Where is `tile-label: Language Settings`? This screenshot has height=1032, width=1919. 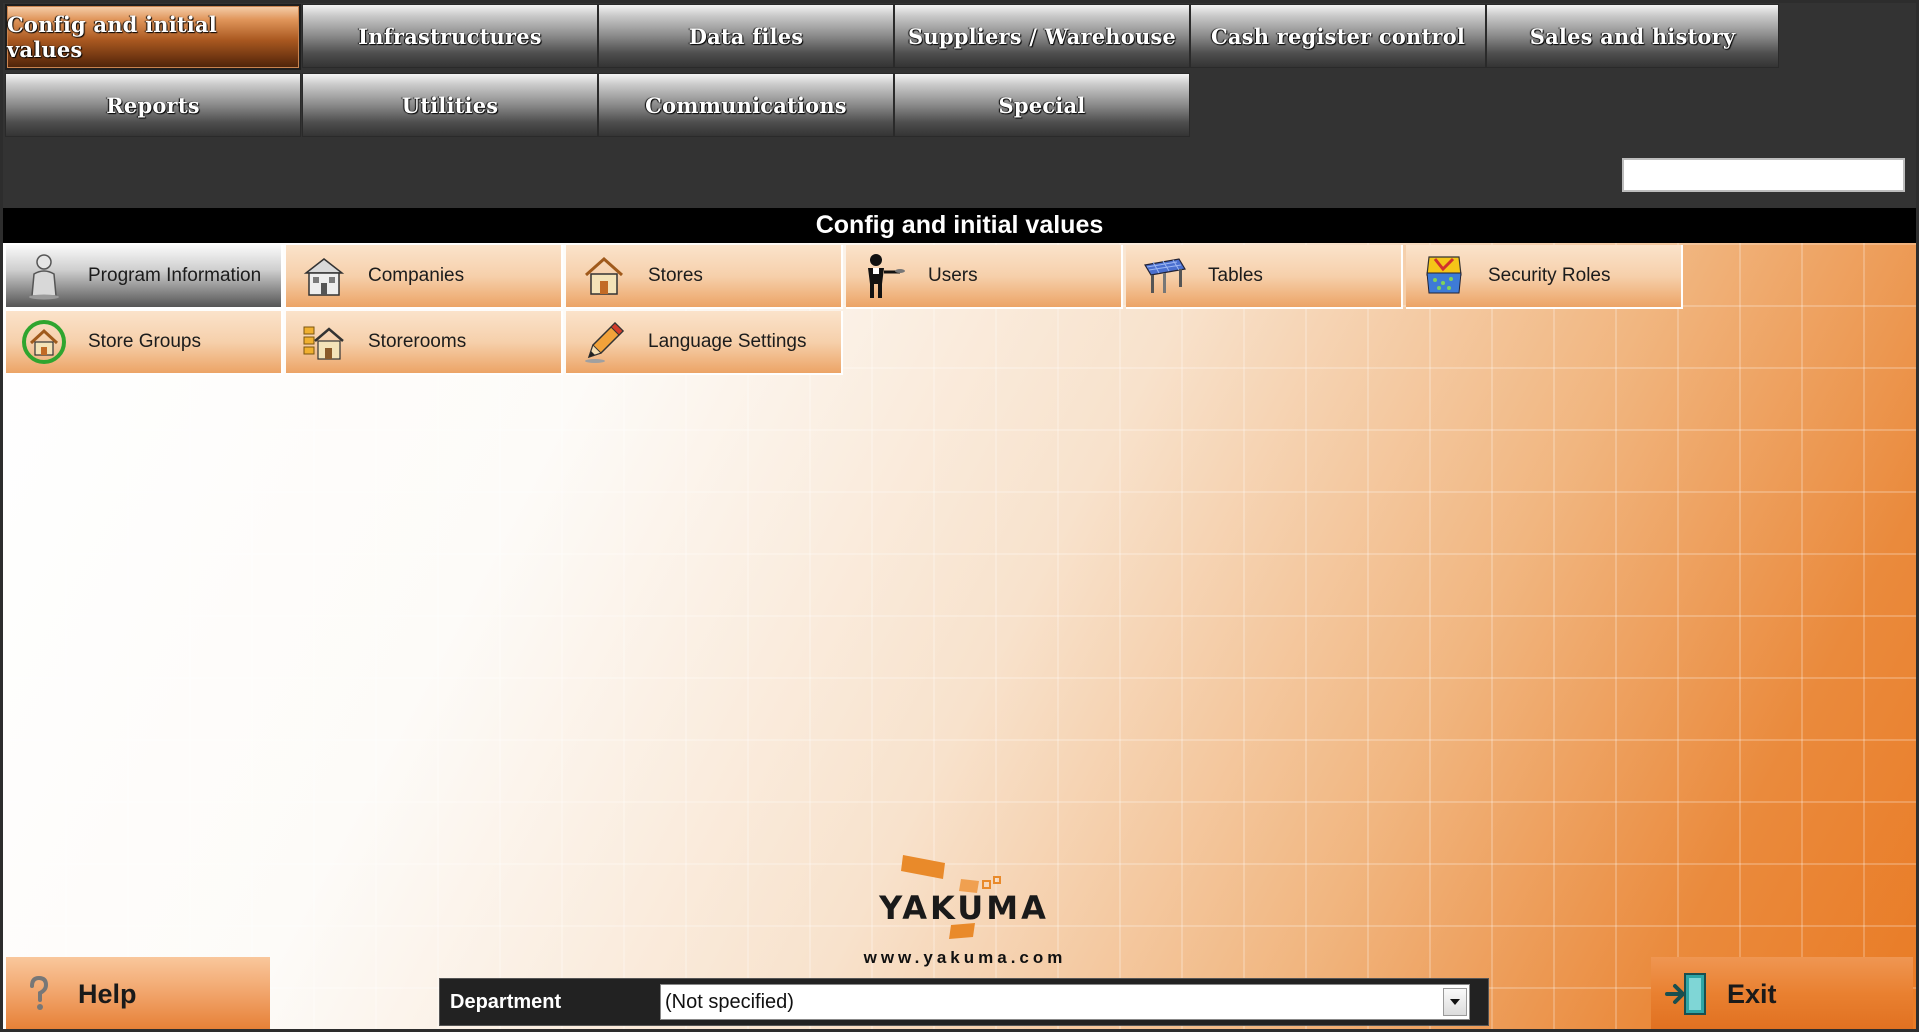
tile-label: Language Settings is located at coordinates (727, 341).